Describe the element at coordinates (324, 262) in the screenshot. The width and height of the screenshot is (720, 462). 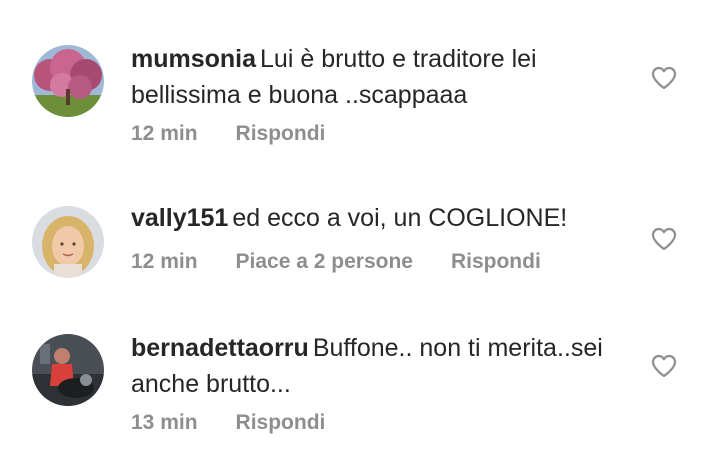
I see `likes-count-button: Piace a 2 persone` at that location.